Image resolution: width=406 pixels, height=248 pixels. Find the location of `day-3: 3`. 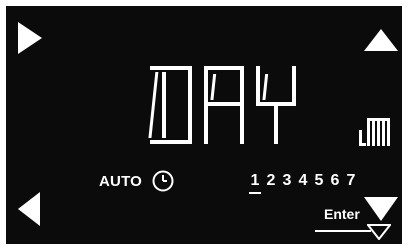

day-3: 3 is located at coordinates (287, 181).